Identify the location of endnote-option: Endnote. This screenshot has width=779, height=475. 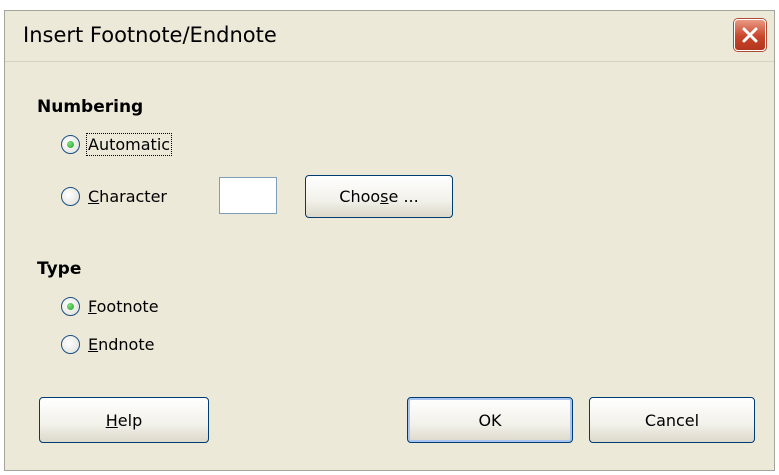
(107, 344).